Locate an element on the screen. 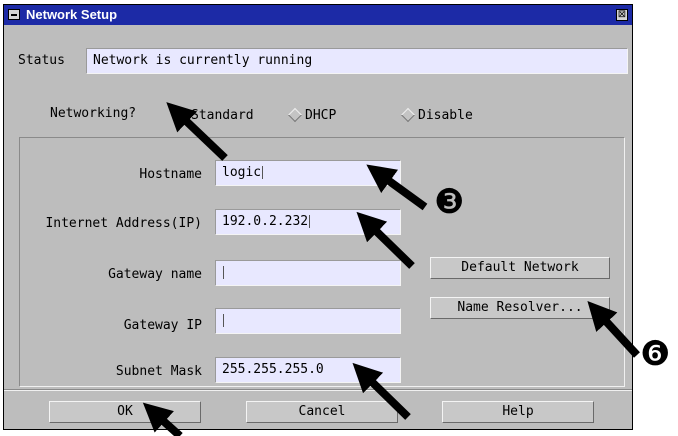 This screenshot has width=678, height=436. ok-button: OK is located at coordinates (125, 412).